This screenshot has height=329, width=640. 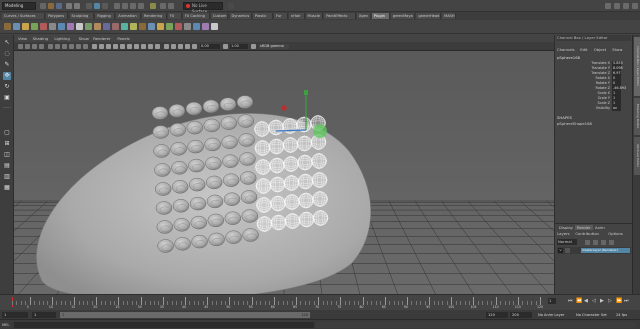 I want to click on view-transform-dropdown: sRGB gamma, so click(x=274, y=46).